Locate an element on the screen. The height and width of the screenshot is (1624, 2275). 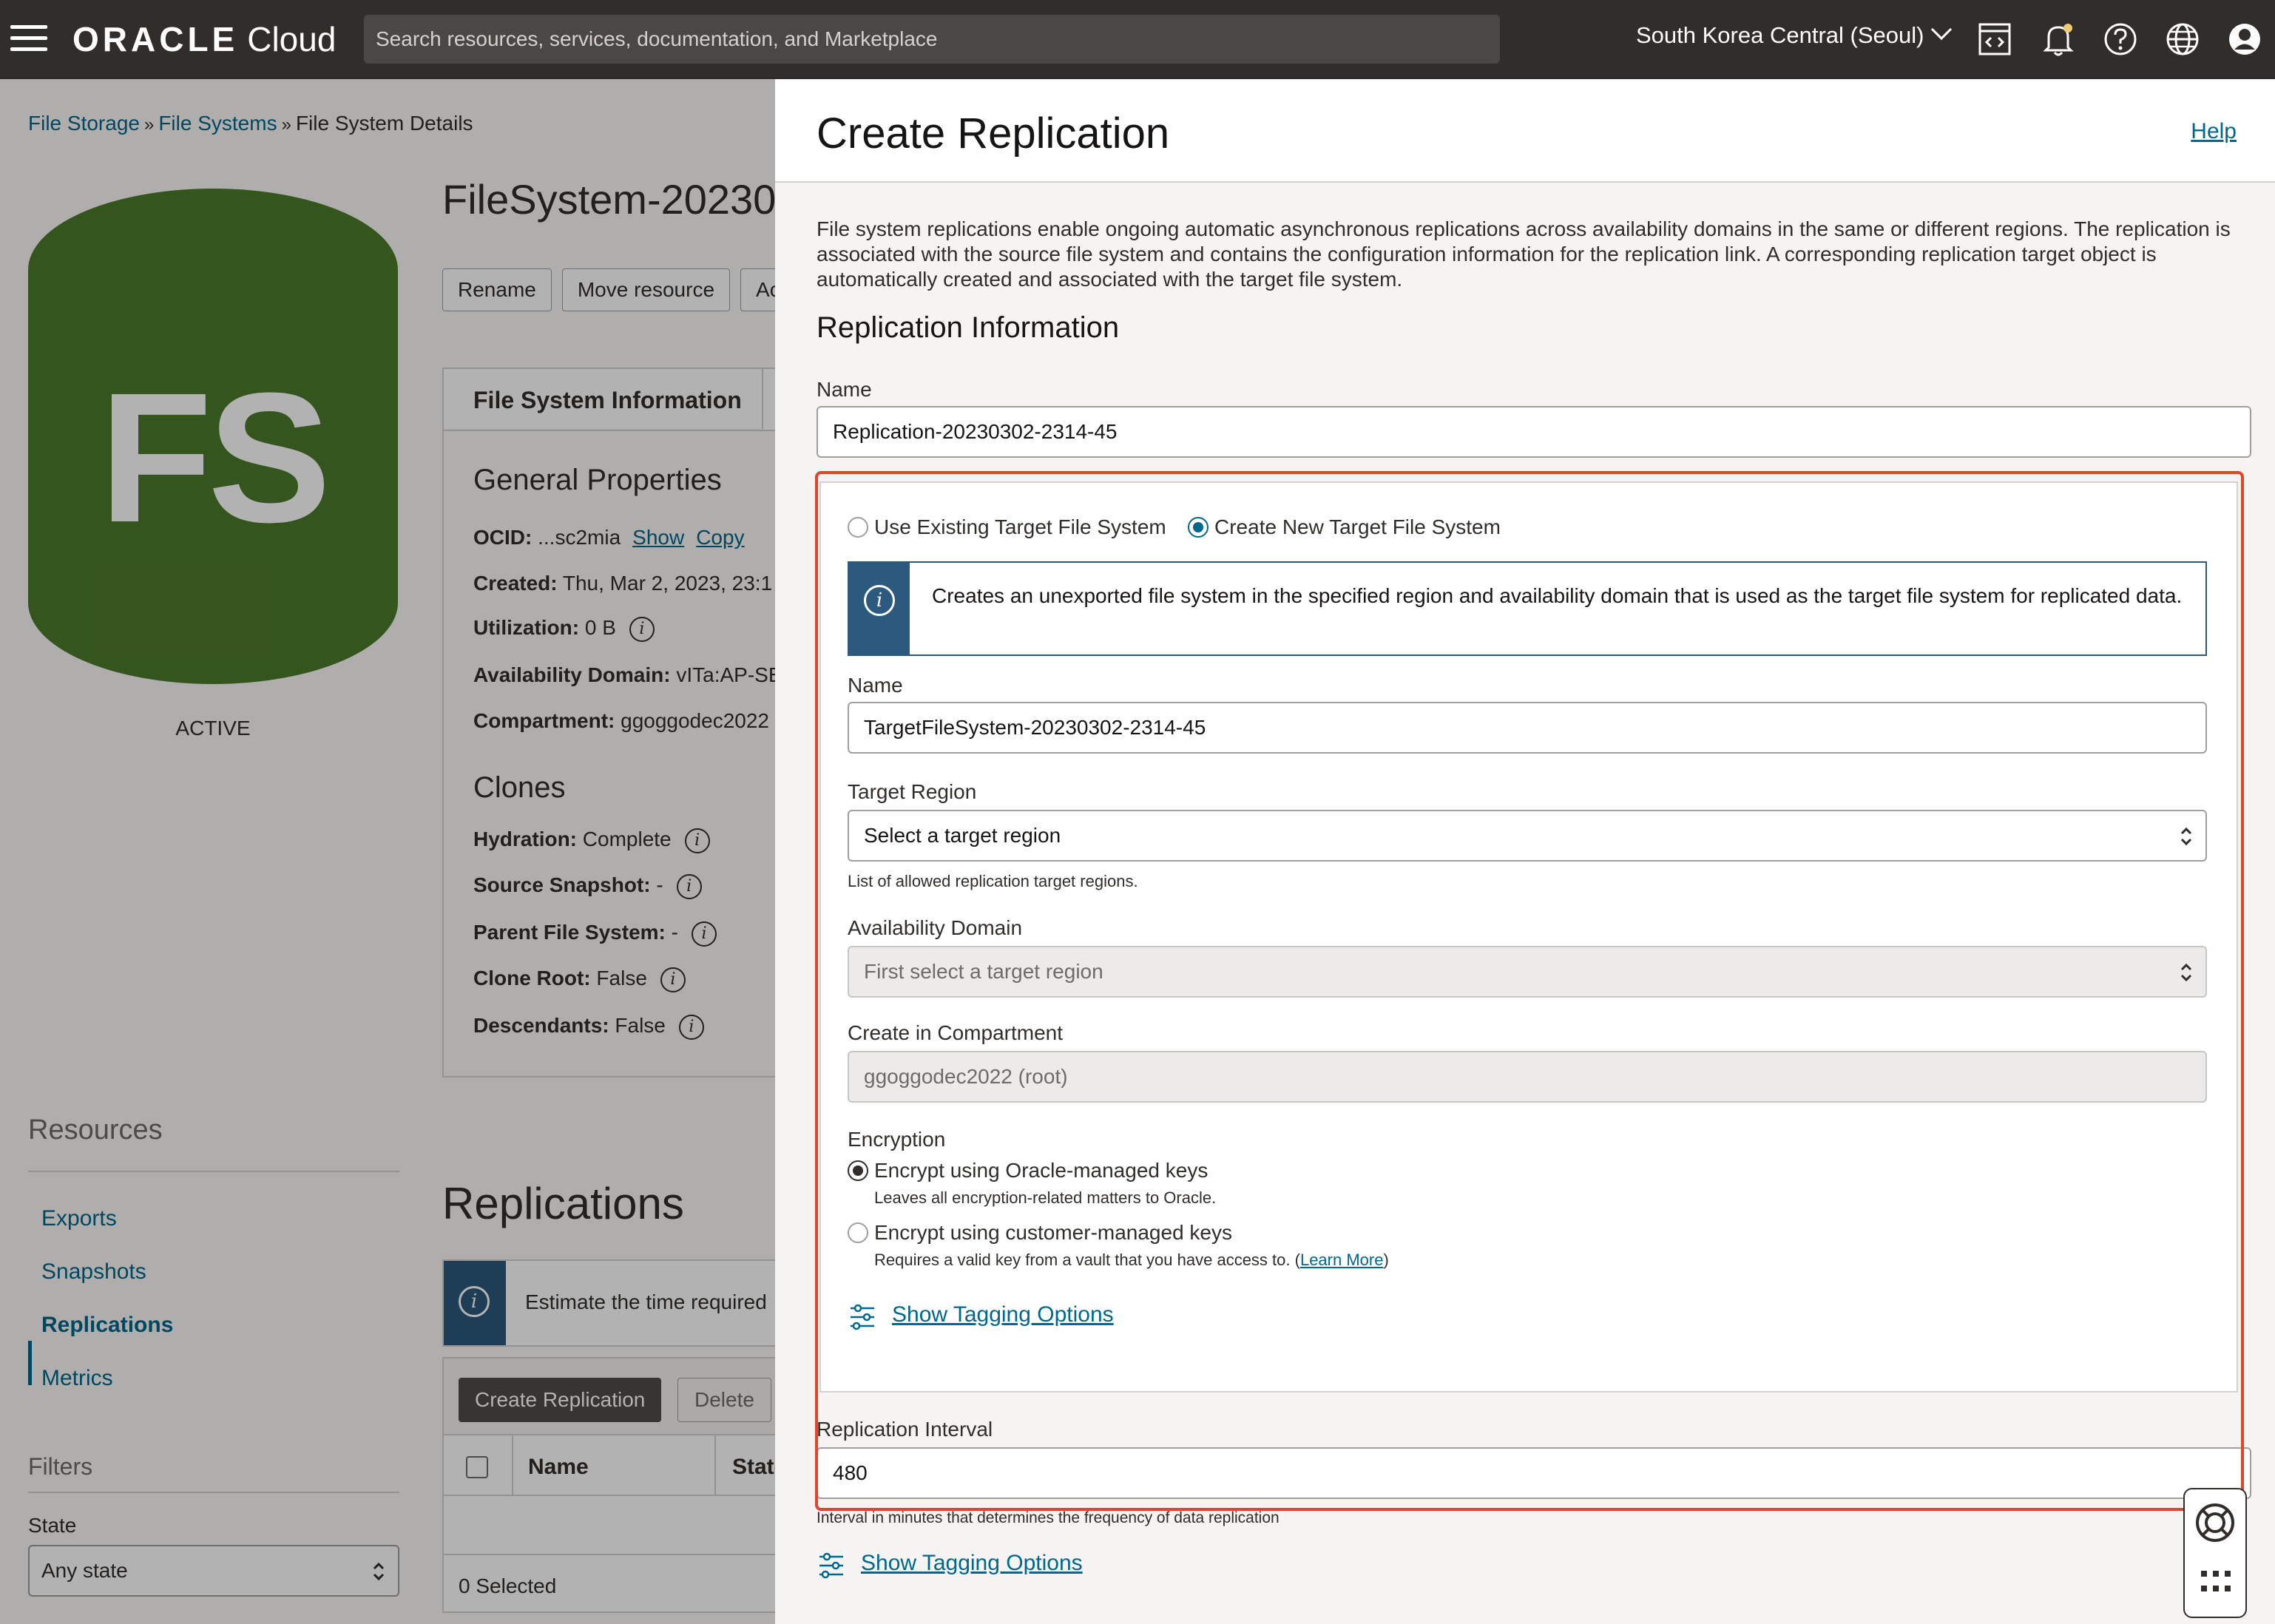
use-existing-target-radio: Use Existing Target File System is located at coordinates (1007, 527).